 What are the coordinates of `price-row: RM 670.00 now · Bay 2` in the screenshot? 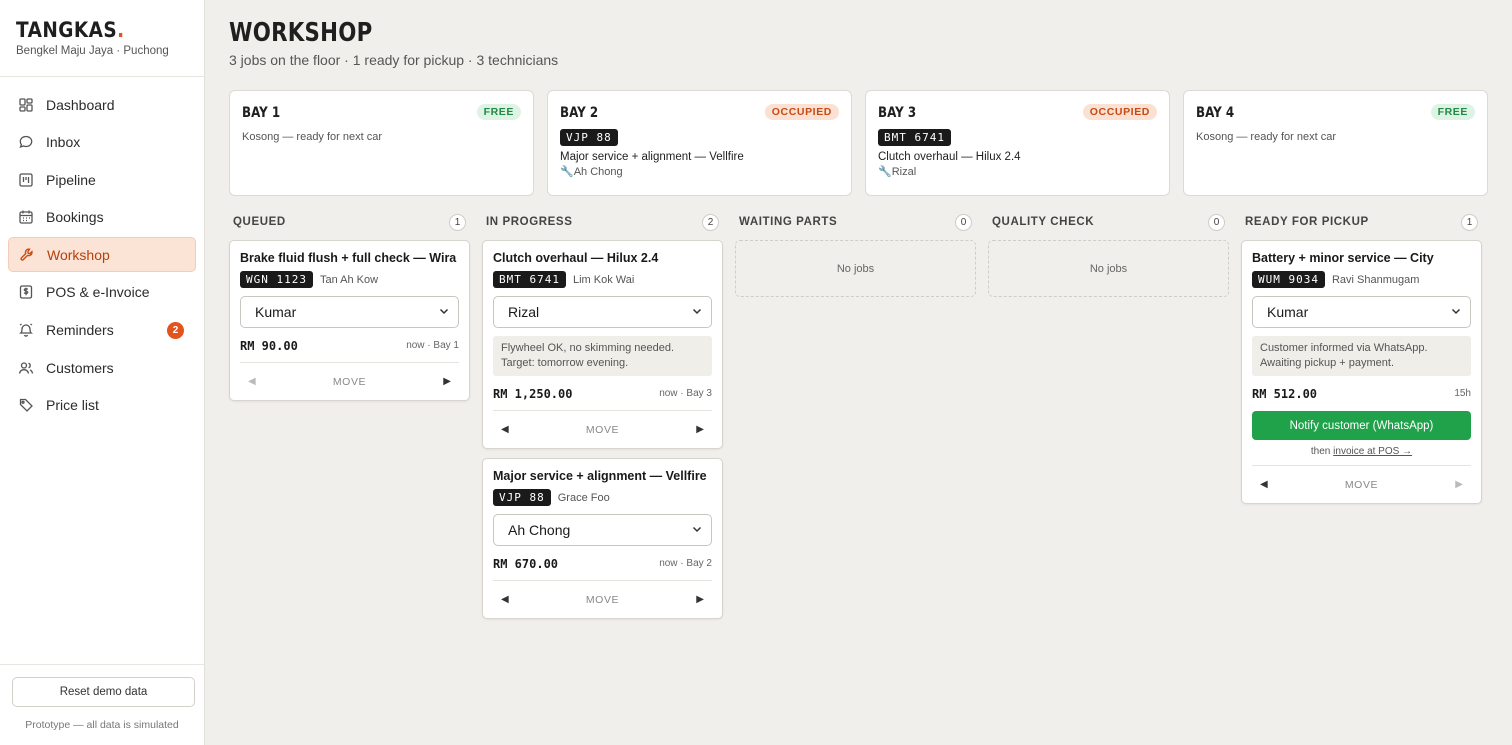 It's located at (602, 563).